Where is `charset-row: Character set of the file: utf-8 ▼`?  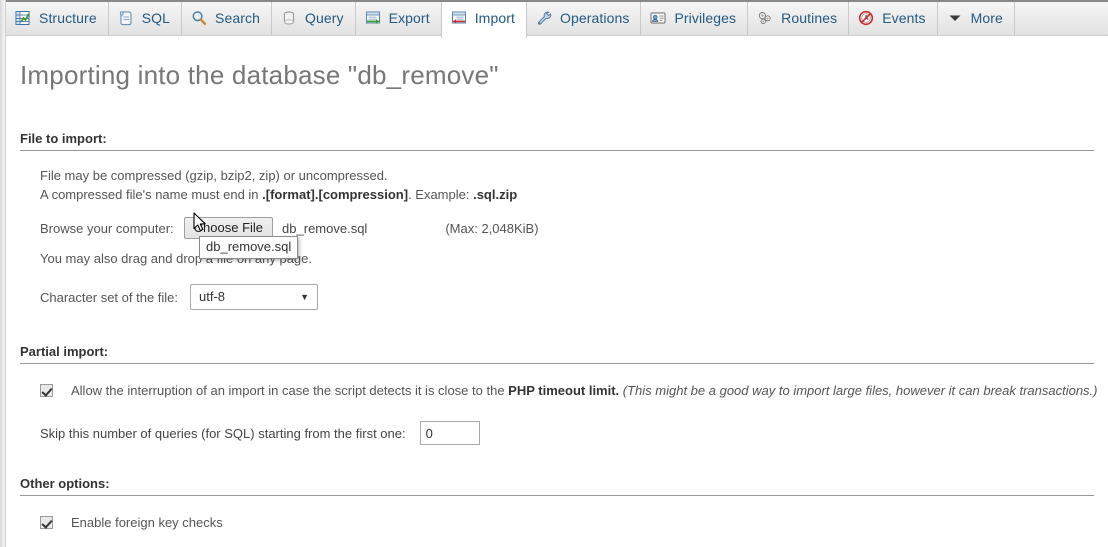 charset-row: Character set of the file: utf-8 ▼ is located at coordinates (574, 297).